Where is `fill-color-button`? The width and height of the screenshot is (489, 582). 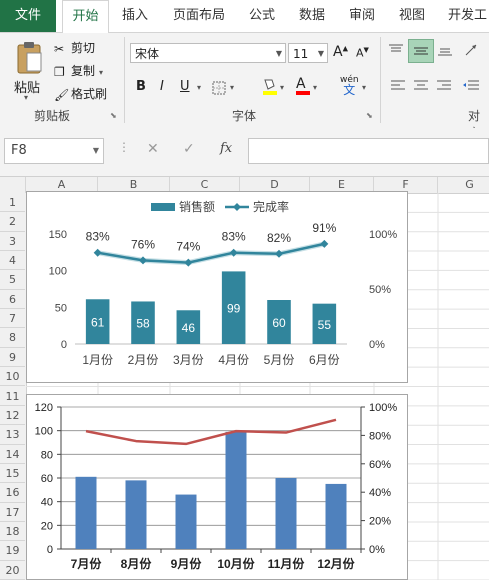
fill-color-button is located at coordinates (270, 87).